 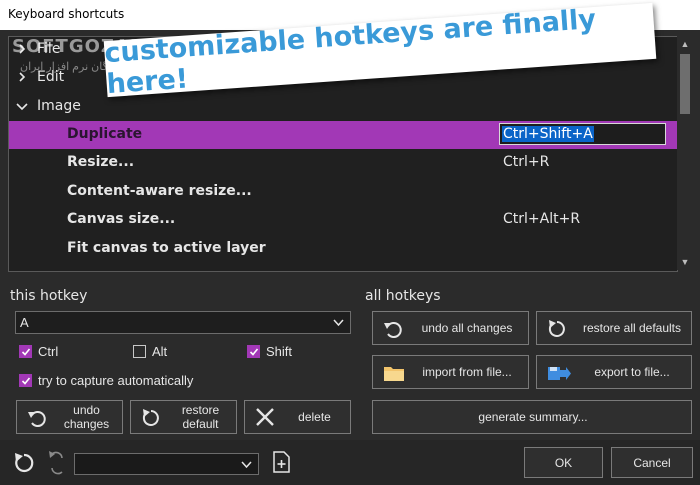 What do you see at coordinates (105, 134) in the screenshot?
I see `command-label: Duplicate` at bounding box center [105, 134].